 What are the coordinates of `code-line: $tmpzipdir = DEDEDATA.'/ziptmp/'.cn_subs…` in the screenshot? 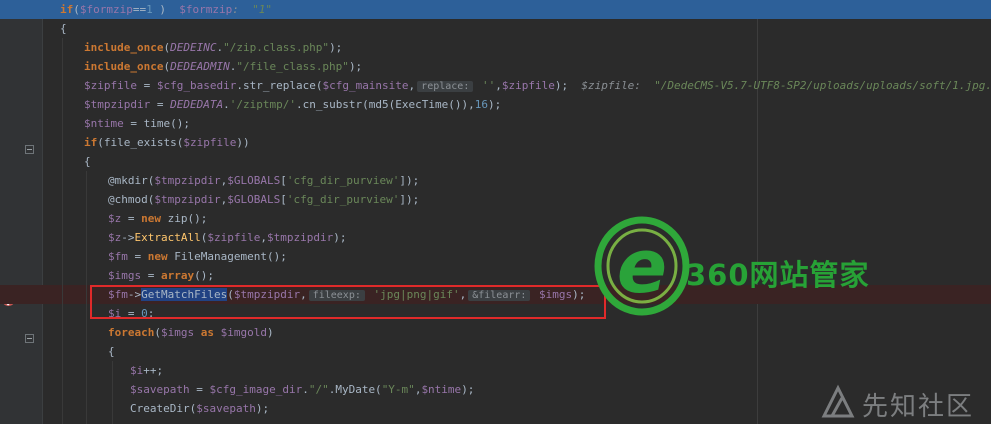 It's located at (495, 104).